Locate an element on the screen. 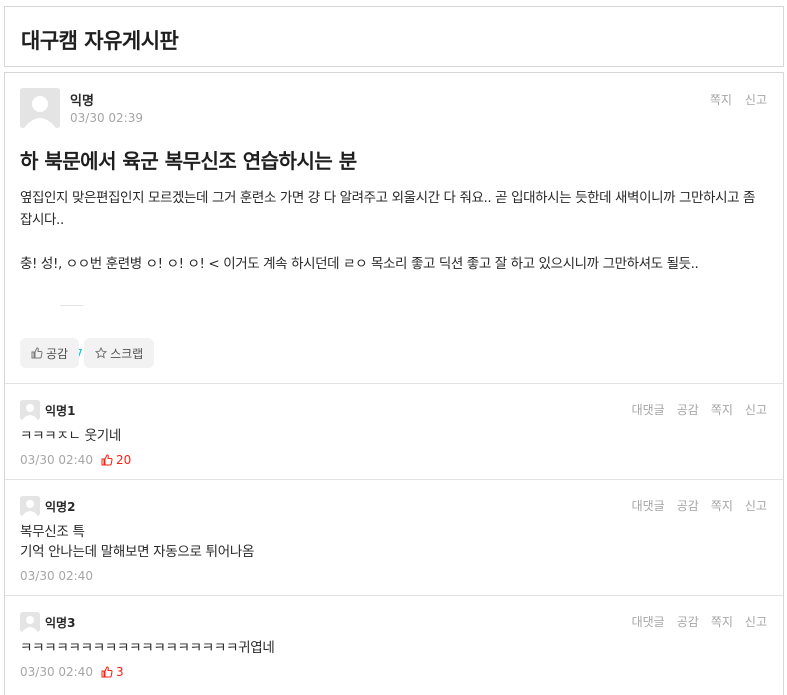  author-avatar is located at coordinates (40, 108).